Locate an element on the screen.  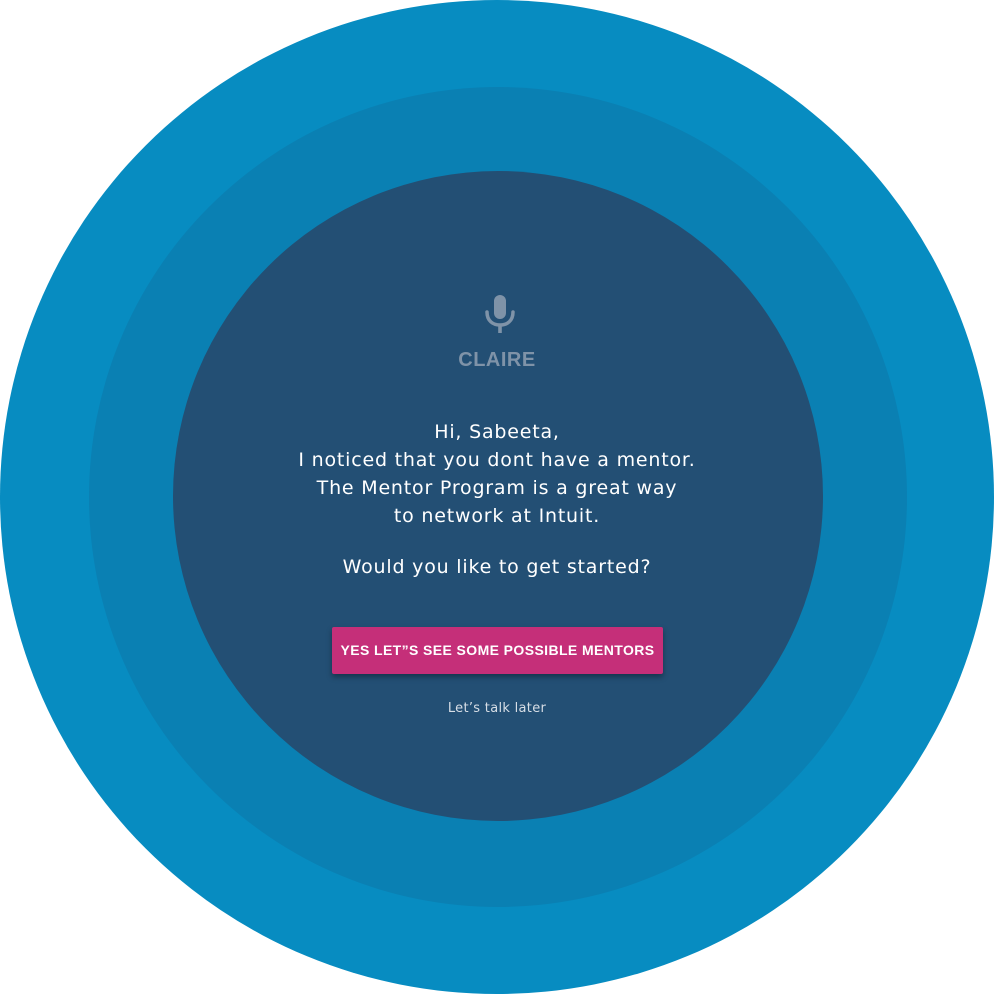
message-line: Hi, Sabeeta, is located at coordinates (497, 432).